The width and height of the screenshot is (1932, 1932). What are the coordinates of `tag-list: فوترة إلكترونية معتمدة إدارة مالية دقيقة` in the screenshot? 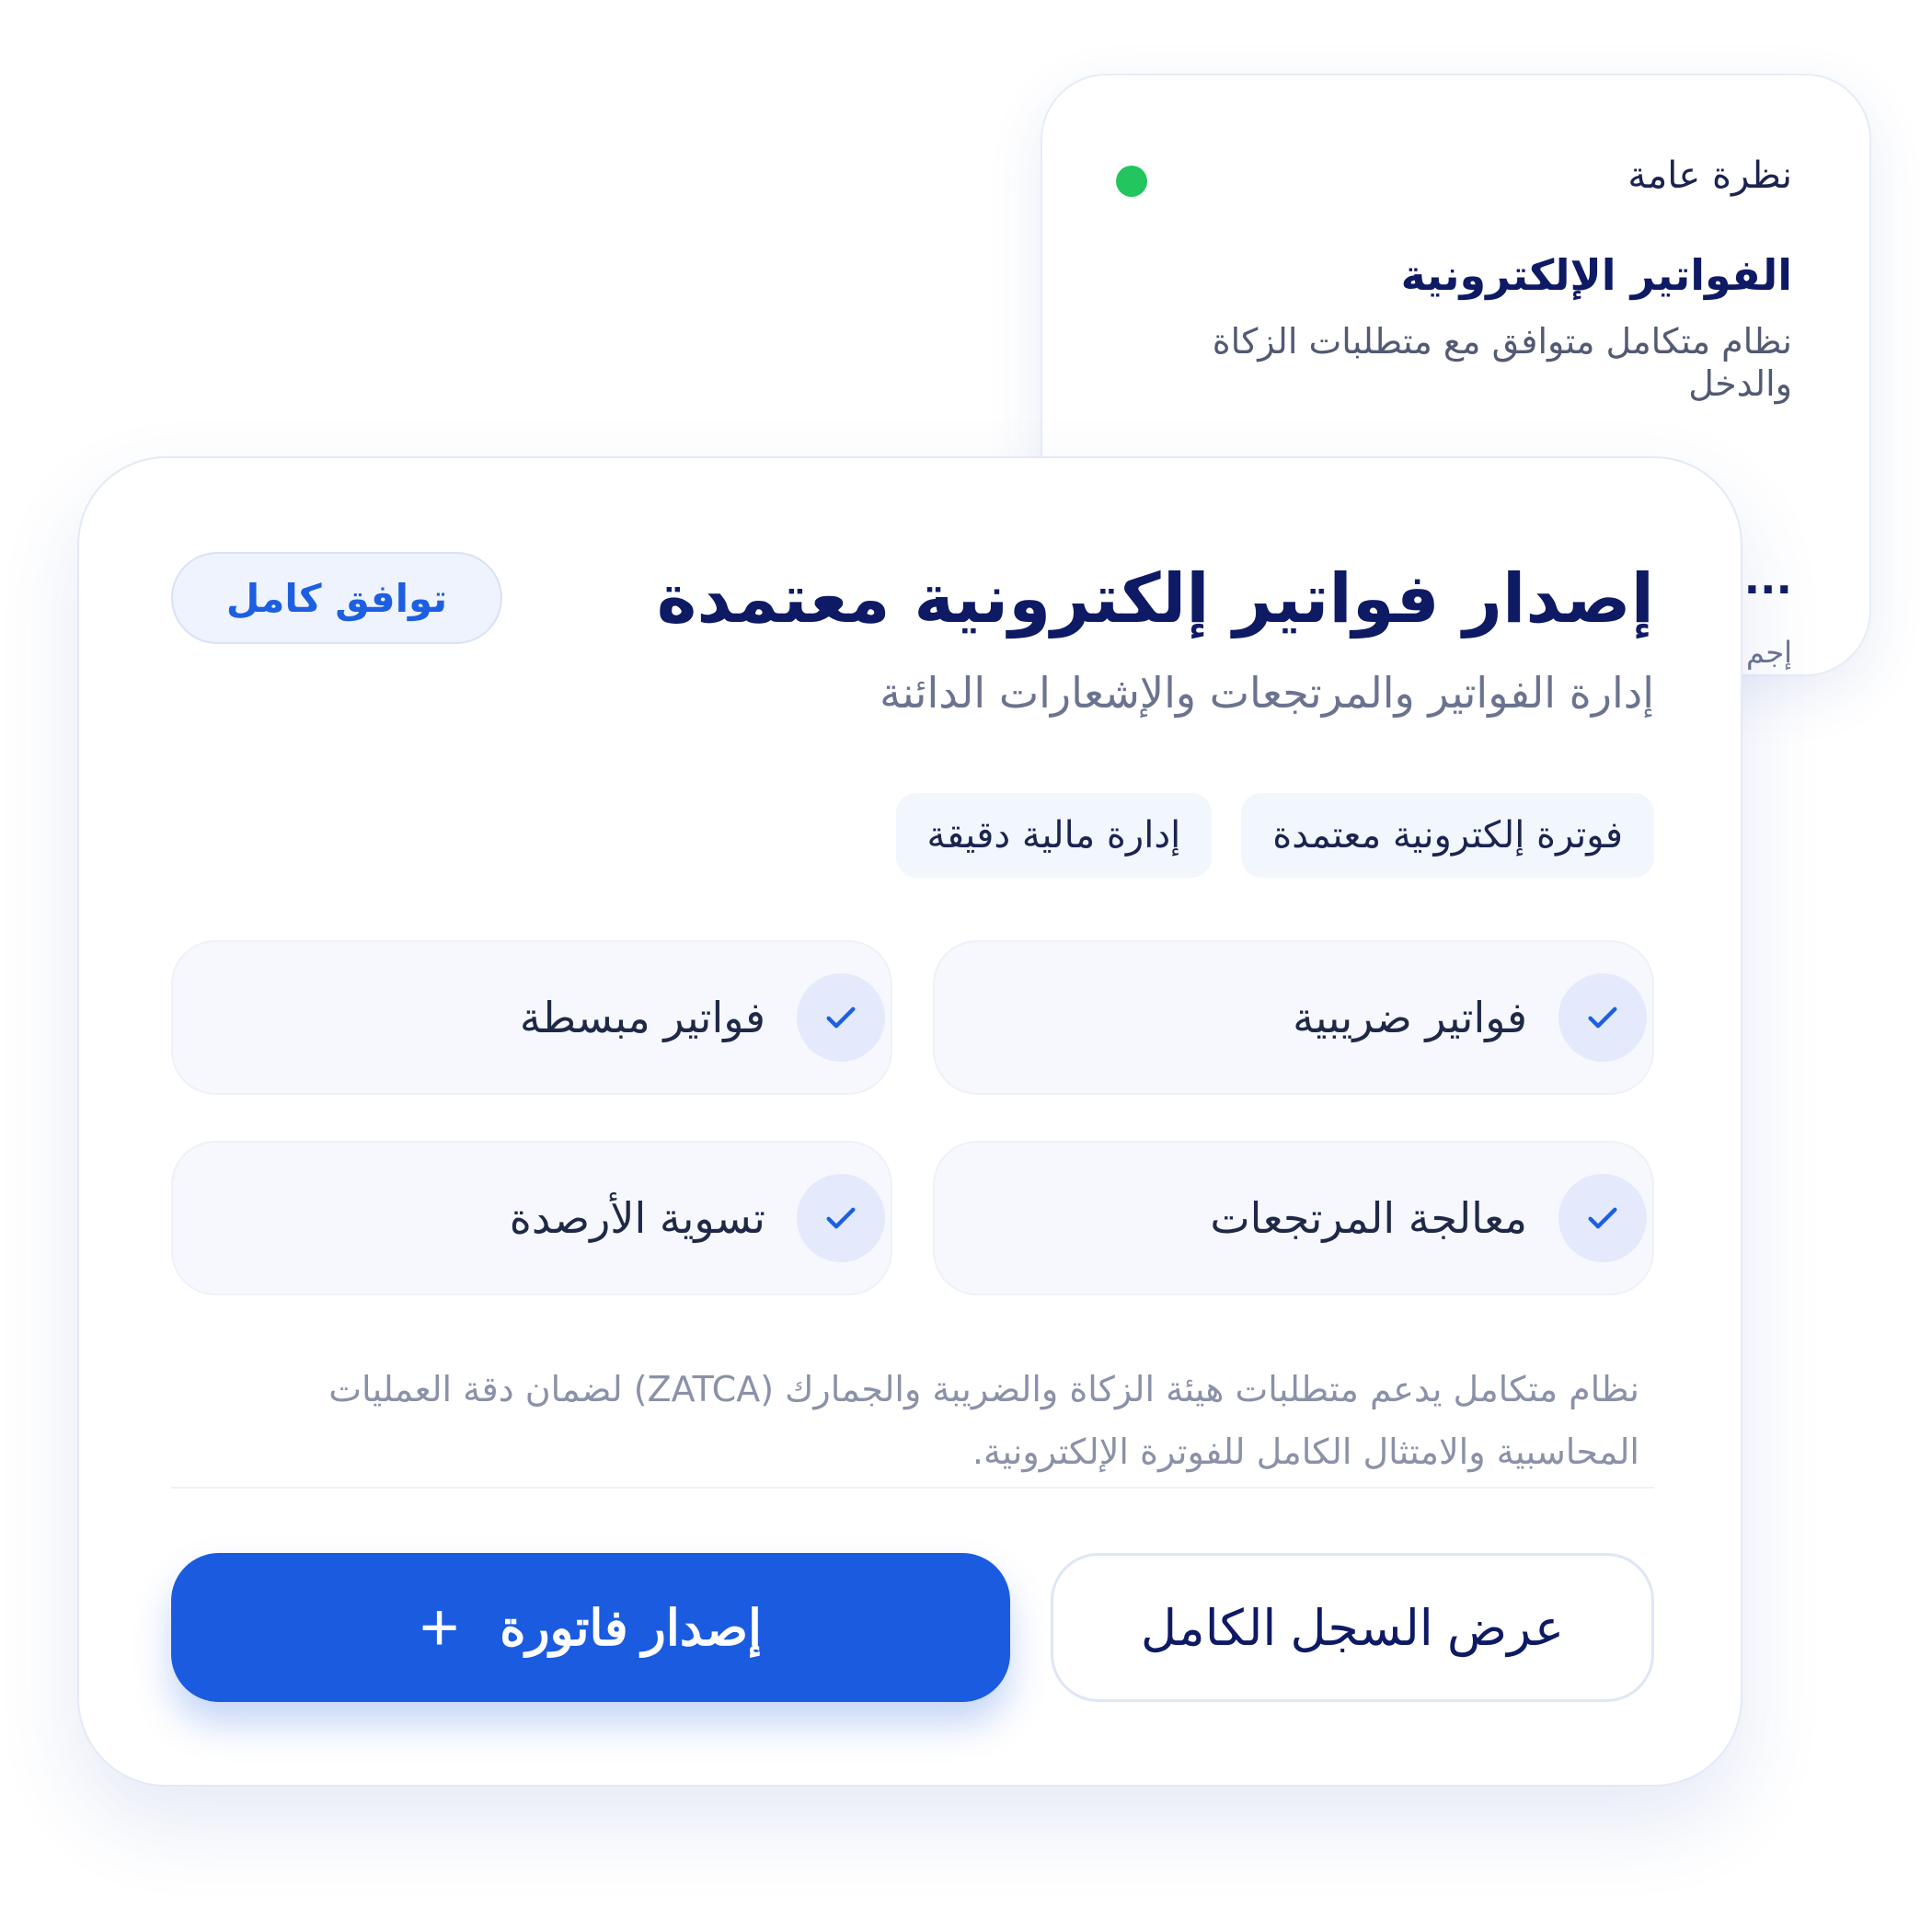 It's located at (1274, 835).